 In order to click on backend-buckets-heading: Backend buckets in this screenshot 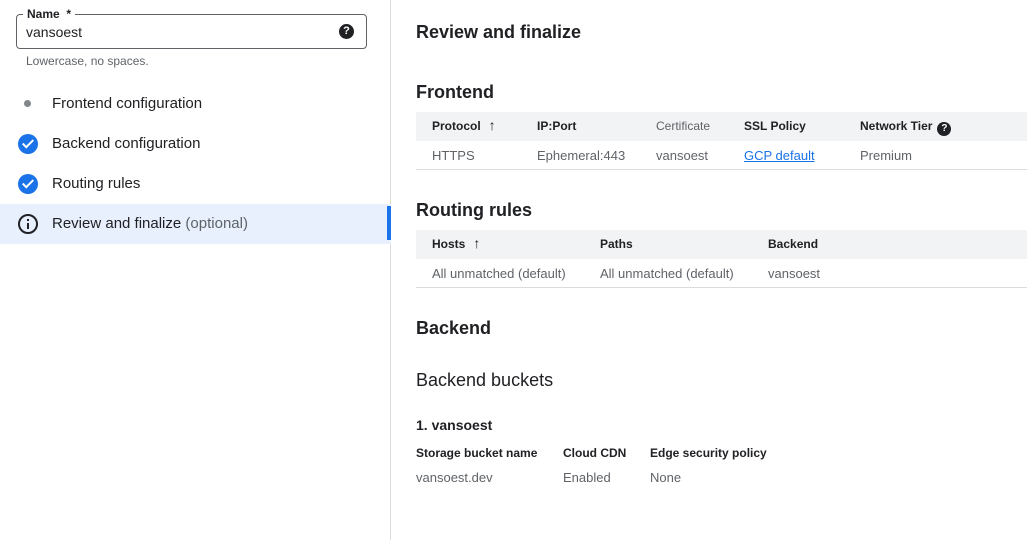, I will do `click(485, 380)`.